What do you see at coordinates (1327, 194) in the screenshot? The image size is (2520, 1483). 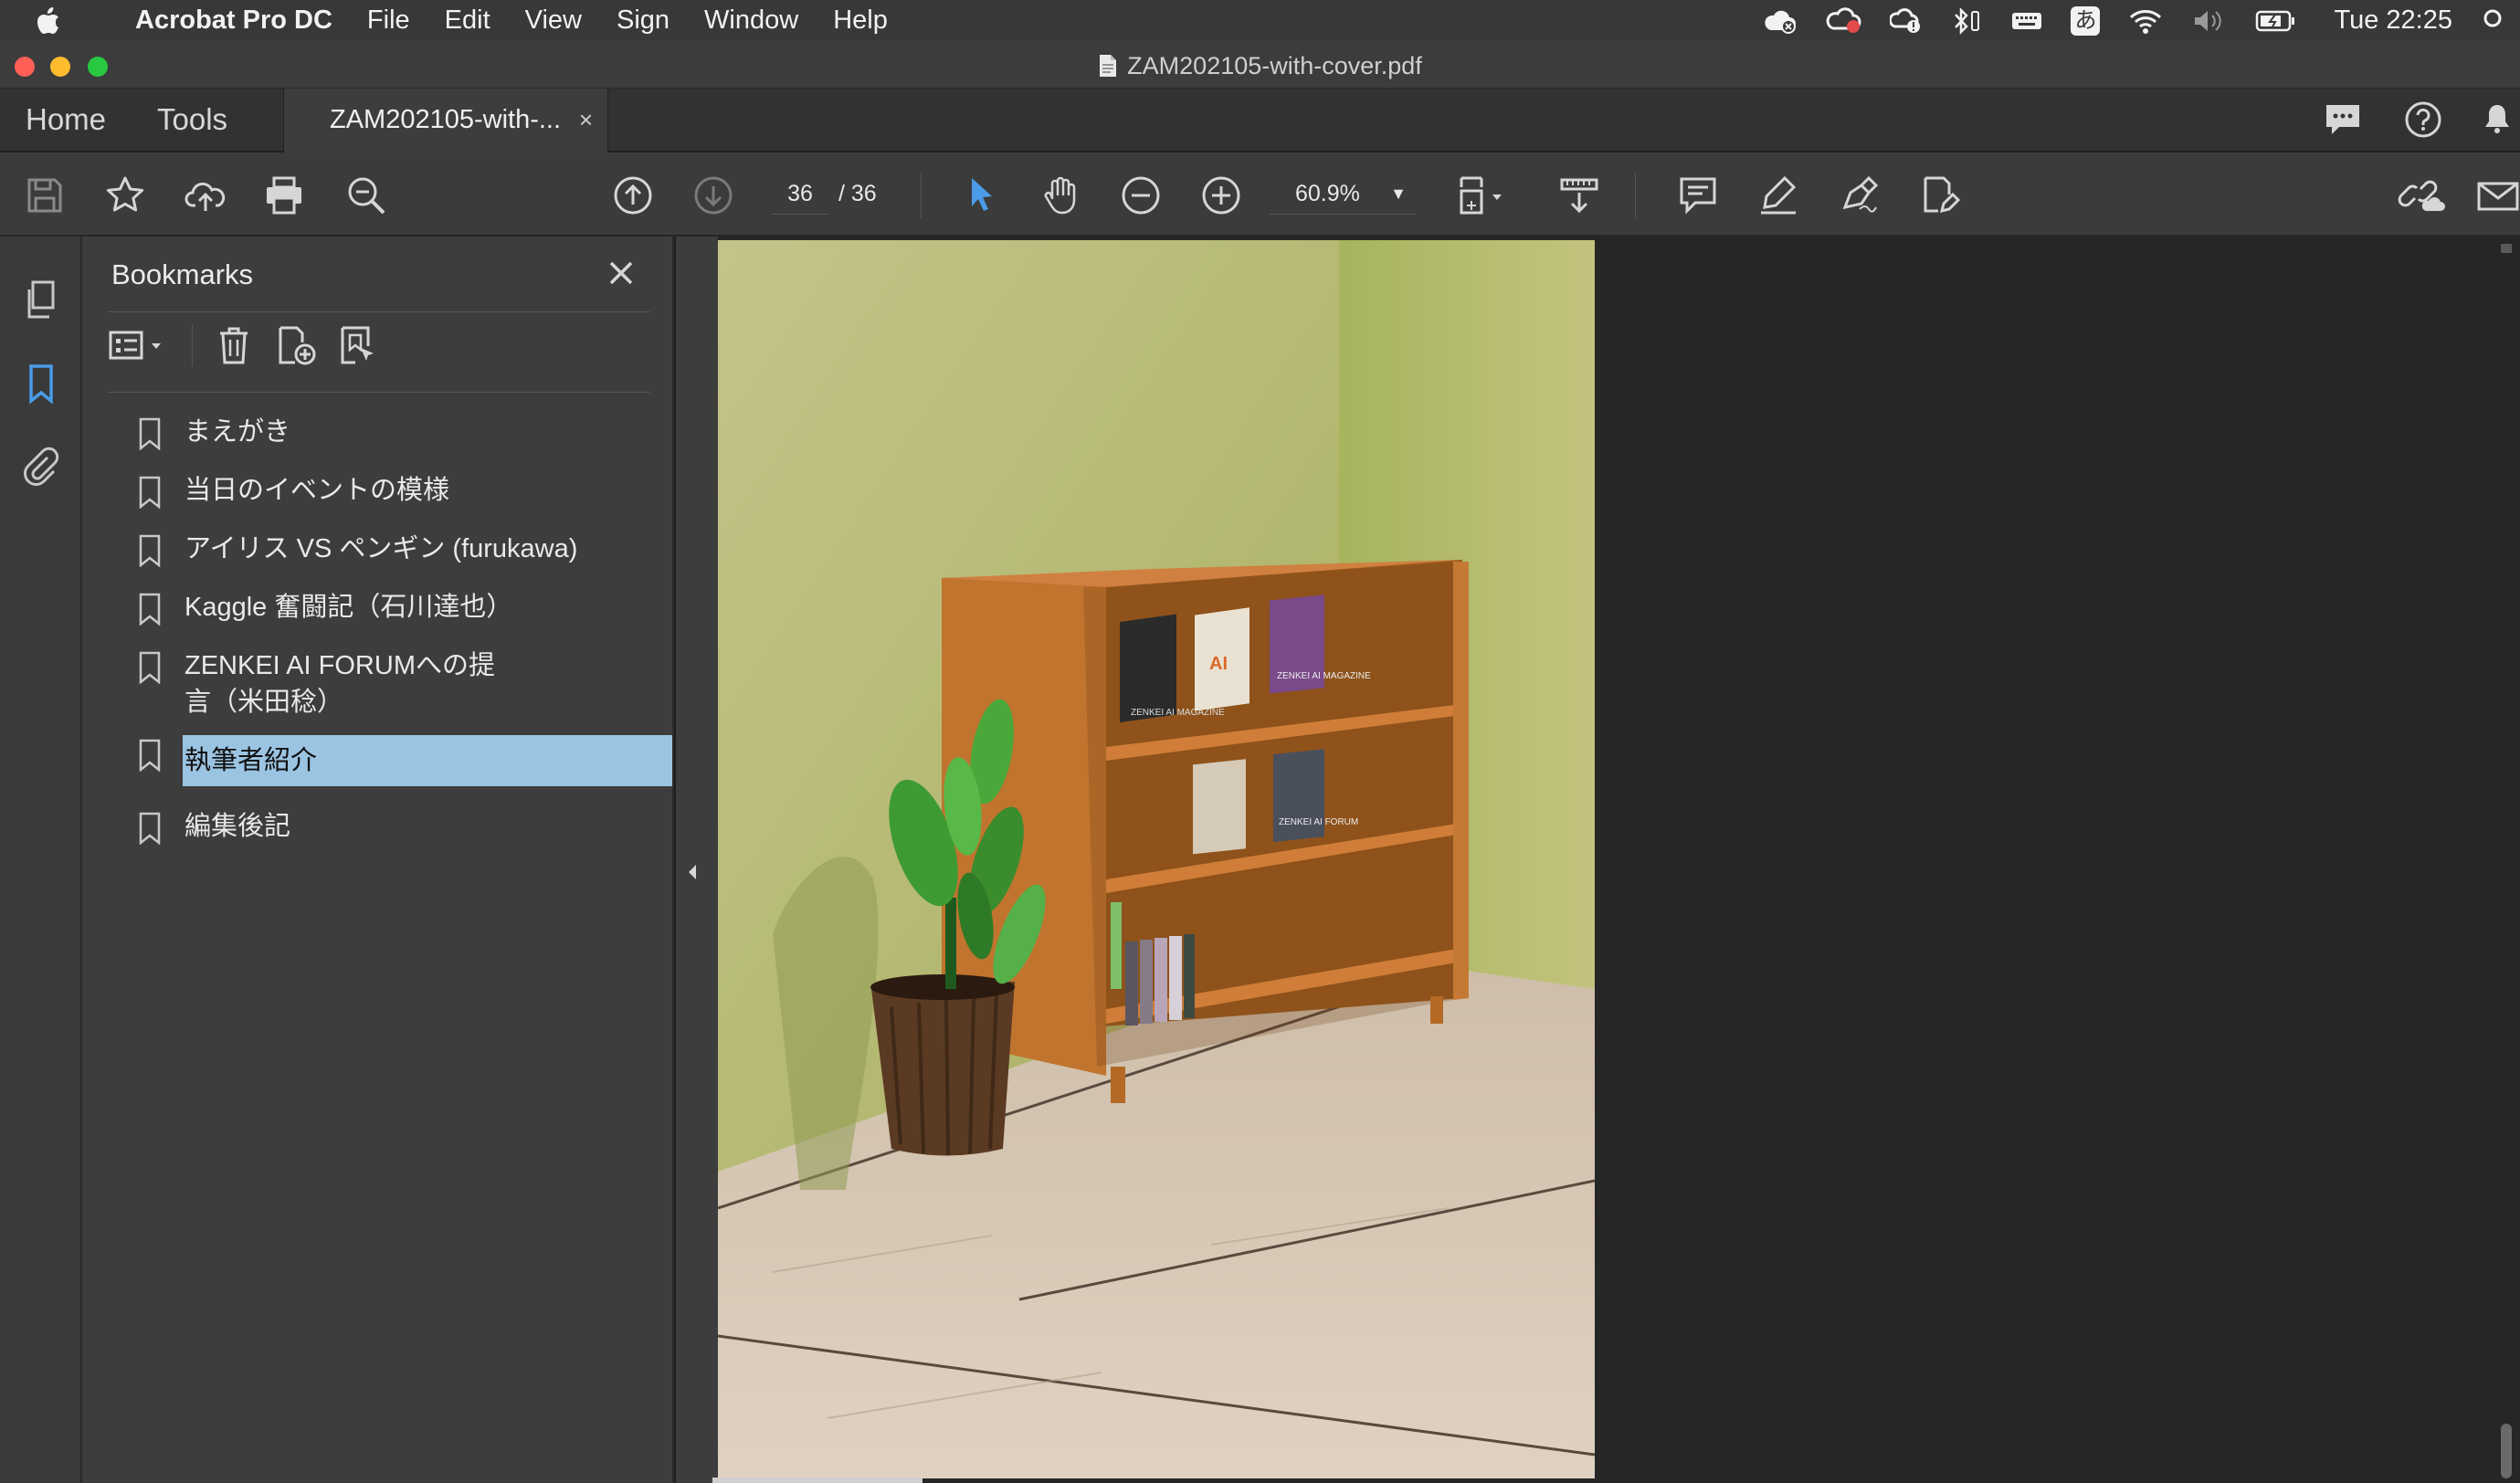 I see `zoom-level-value: 60.9%` at bounding box center [1327, 194].